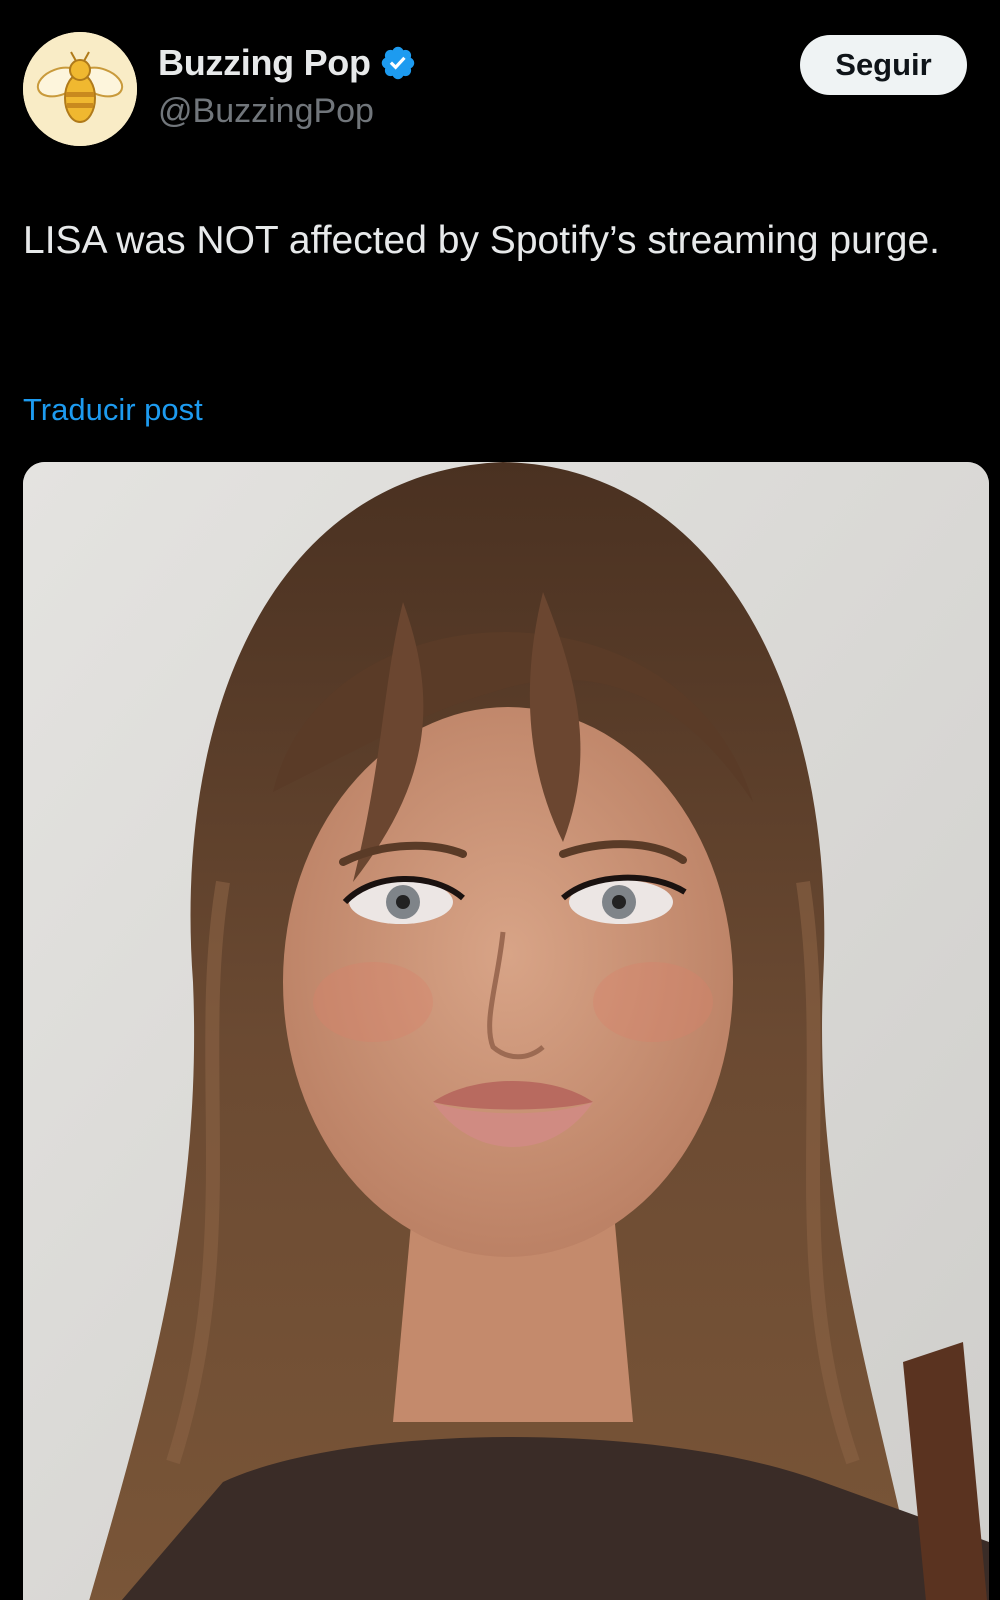 The width and height of the screenshot is (1000, 1600). What do you see at coordinates (266, 111) in the screenshot?
I see `author-handle: @BuzzingPop` at bounding box center [266, 111].